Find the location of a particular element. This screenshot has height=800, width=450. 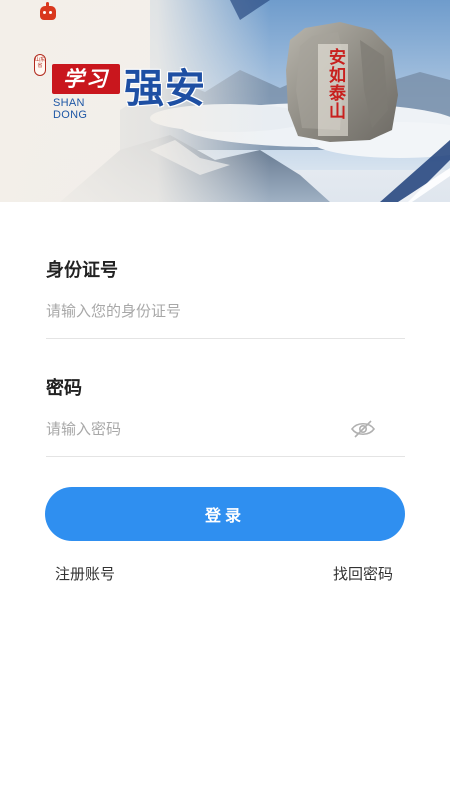

eye-hidden-icon is located at coordinates (363, 429).